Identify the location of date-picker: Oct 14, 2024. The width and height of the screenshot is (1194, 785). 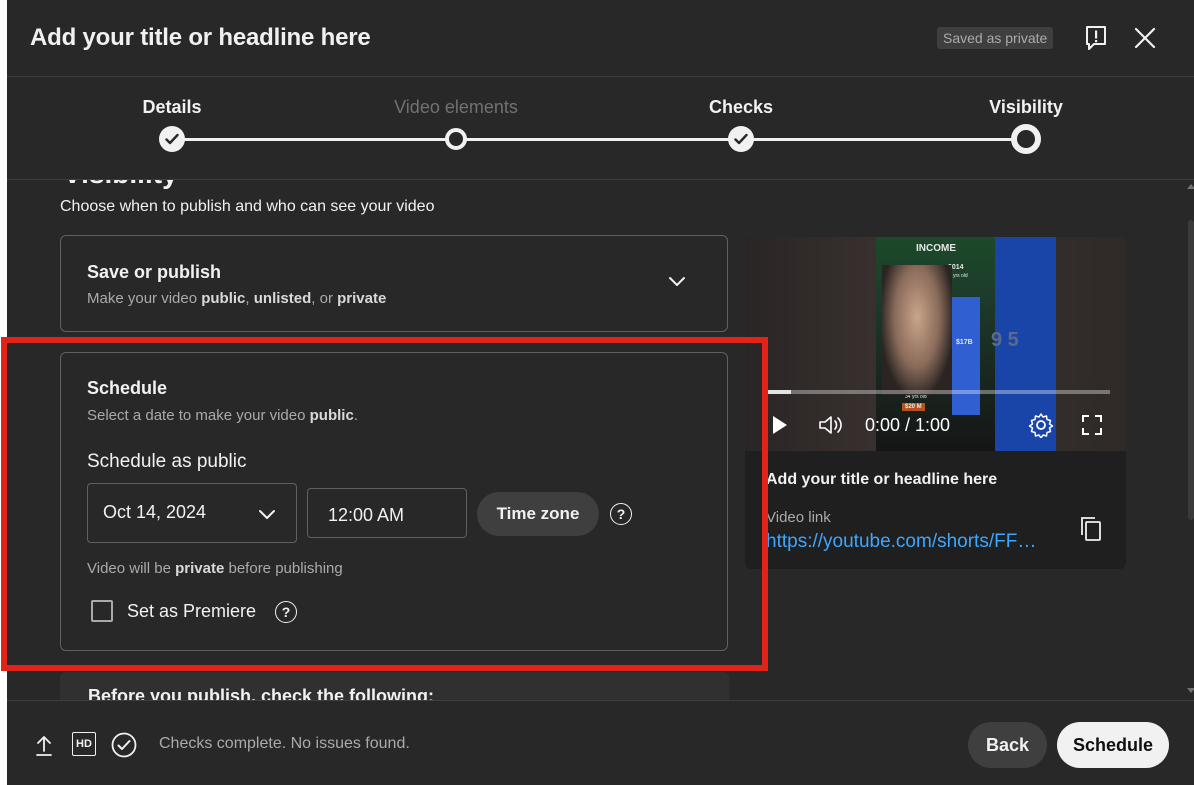
(192, 513).